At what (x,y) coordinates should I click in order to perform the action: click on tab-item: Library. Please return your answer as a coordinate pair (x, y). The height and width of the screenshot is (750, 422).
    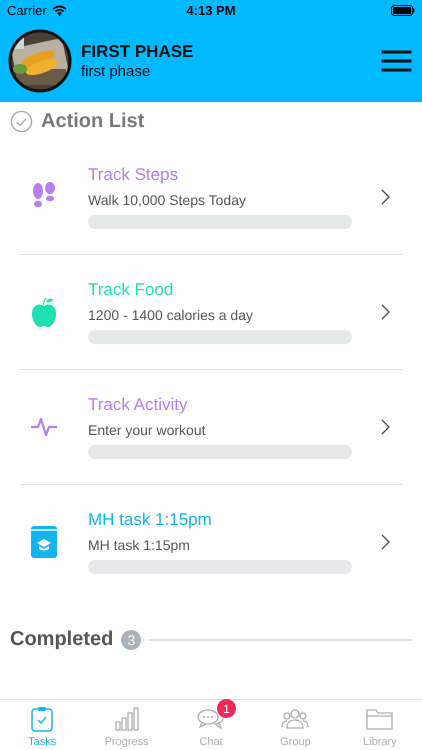
    Looking at the image, I should click on (380, 725).